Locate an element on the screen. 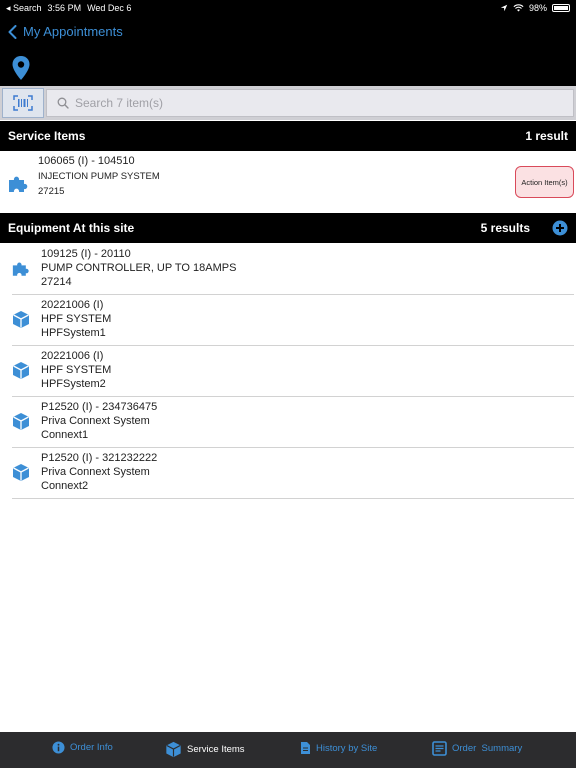  tab-order-info: Order Info is located at coordinates (82, 747).